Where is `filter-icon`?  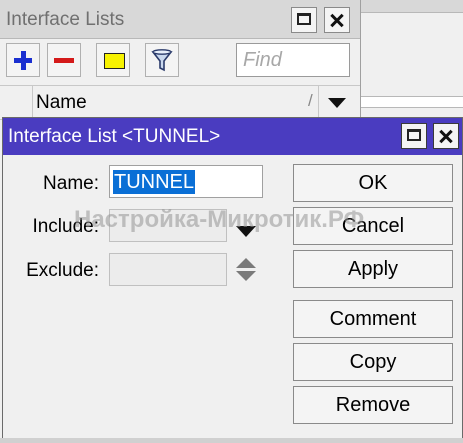
filter-icon is located at coordinates (162, 60).